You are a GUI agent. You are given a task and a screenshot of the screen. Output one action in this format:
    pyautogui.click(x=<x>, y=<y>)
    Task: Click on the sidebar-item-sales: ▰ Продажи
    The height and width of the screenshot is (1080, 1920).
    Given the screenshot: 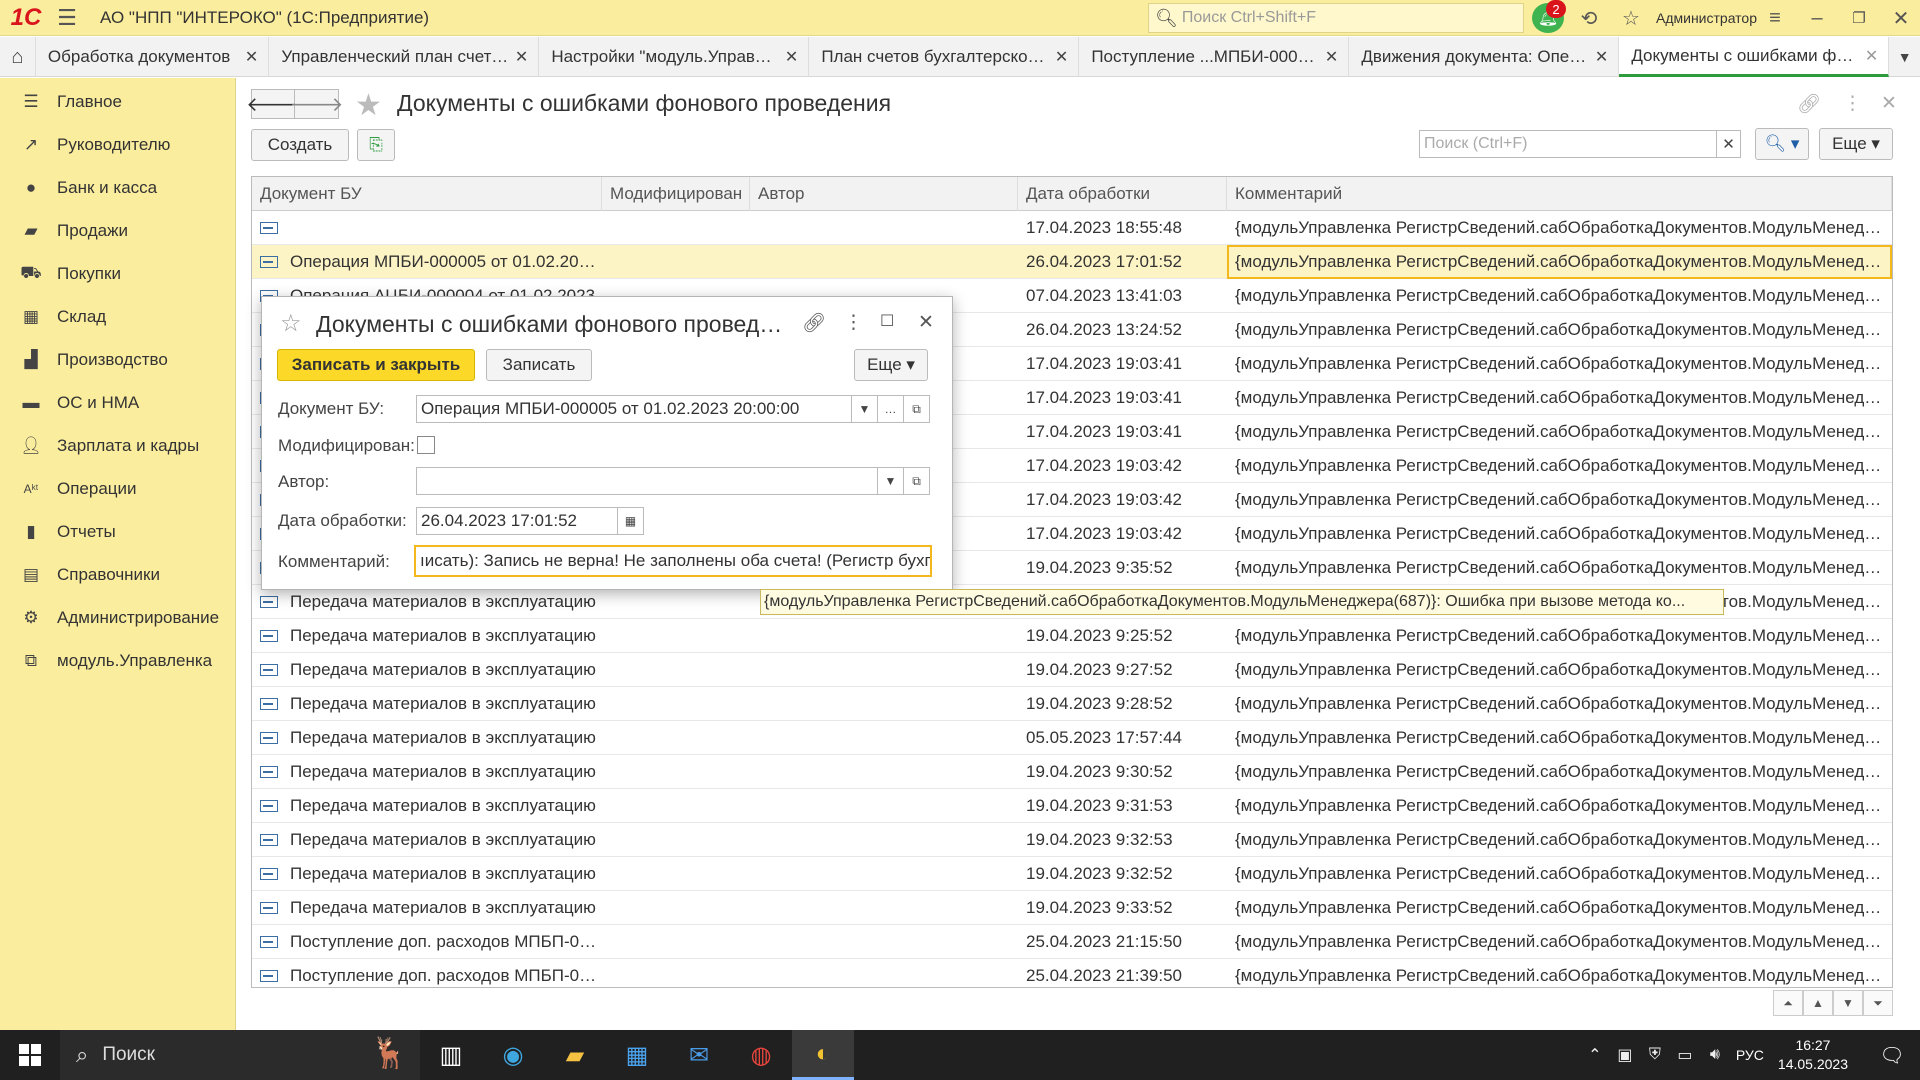 What is the action you would take?
    pyautogui.click(x=117, y=230)
    